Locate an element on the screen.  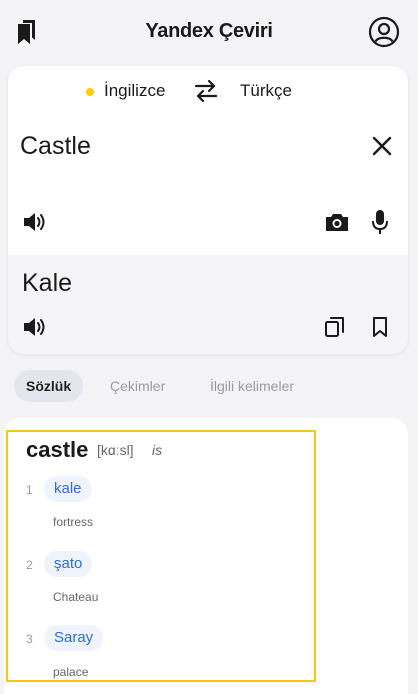
sense-gloss: fortress is located at coordinates (73, 522).